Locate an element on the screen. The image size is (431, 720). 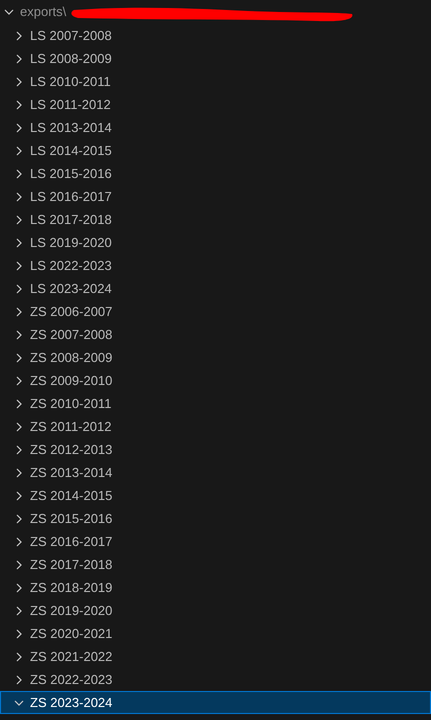
tree-item: ZS 2017-2018 is located at coordinates (215, 564).